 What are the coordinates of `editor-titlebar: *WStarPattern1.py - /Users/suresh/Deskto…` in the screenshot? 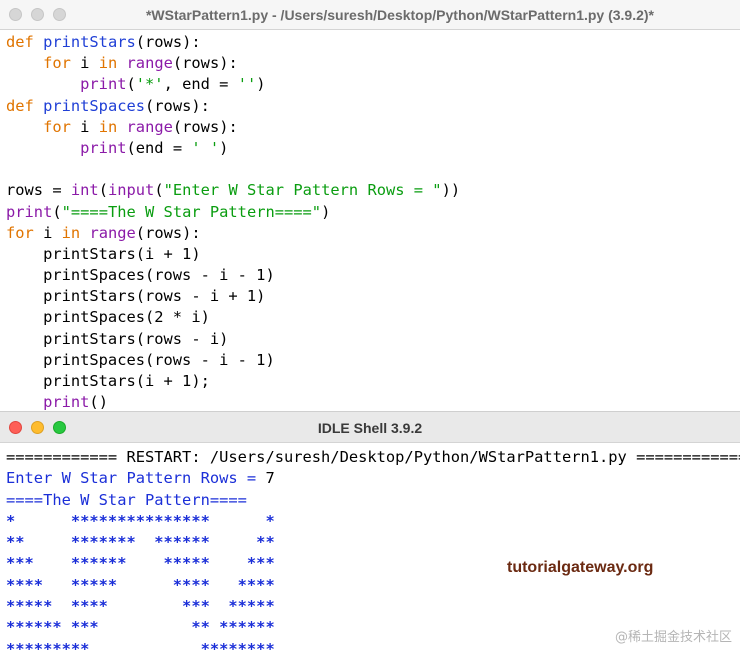 It's located at (370, 15).